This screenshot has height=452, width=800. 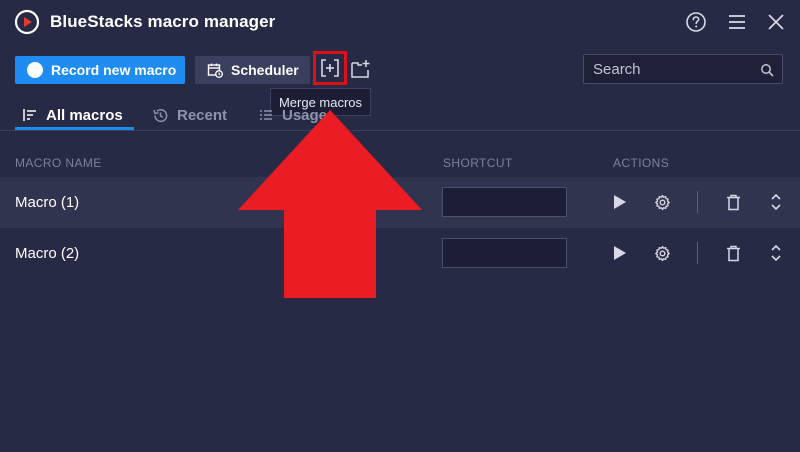 What do you see at coordinates (58, 163) in the screenshot?
I see `column-header-macro-name: MACRO NAME` at bounding box center [58, 163].